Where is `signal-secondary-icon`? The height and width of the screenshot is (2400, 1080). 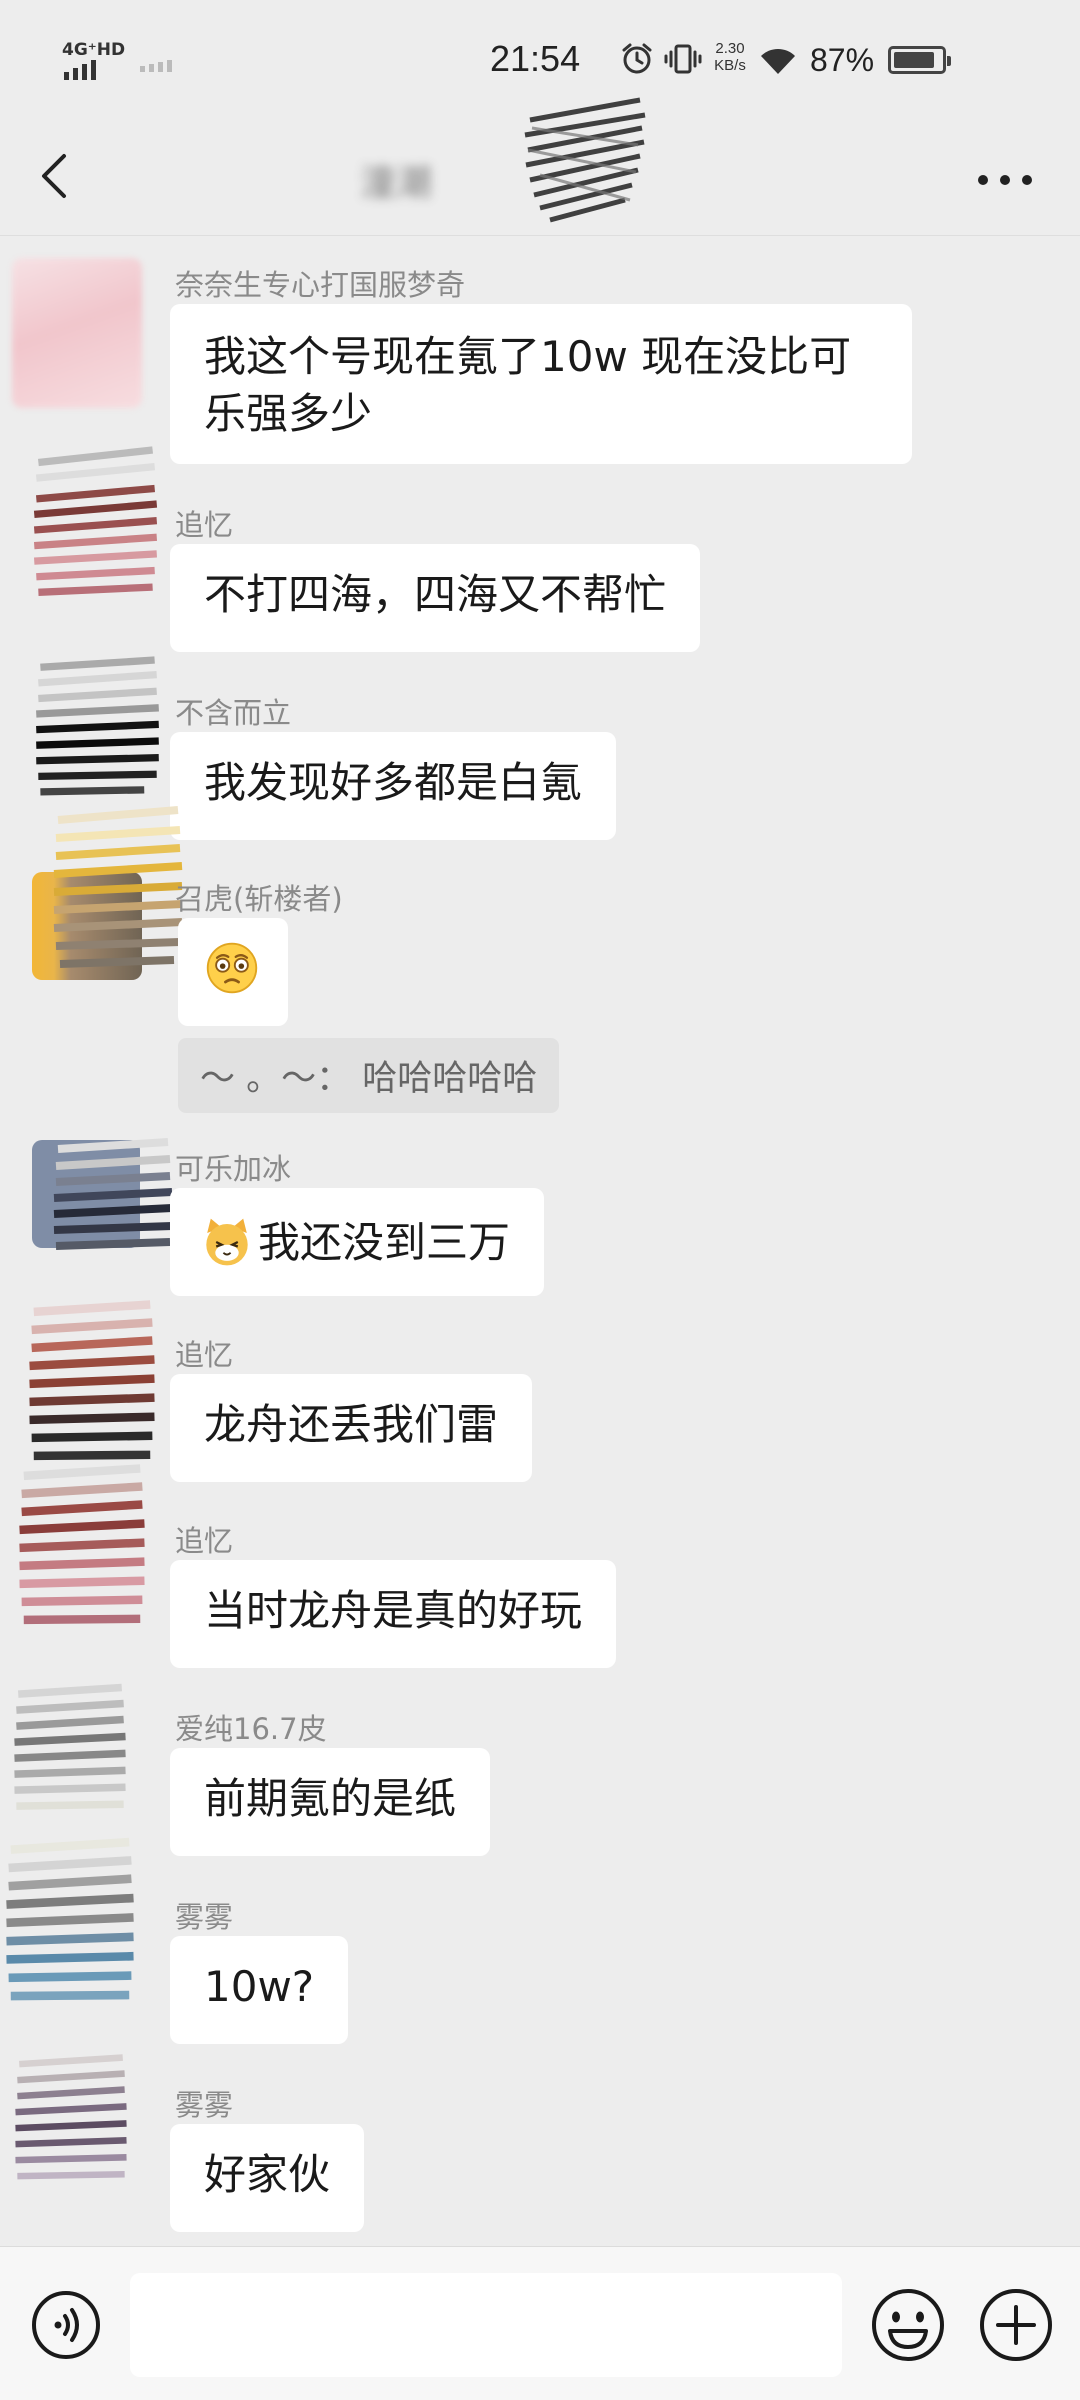
signal-secondary-icon is located at coordinates (156, 66).